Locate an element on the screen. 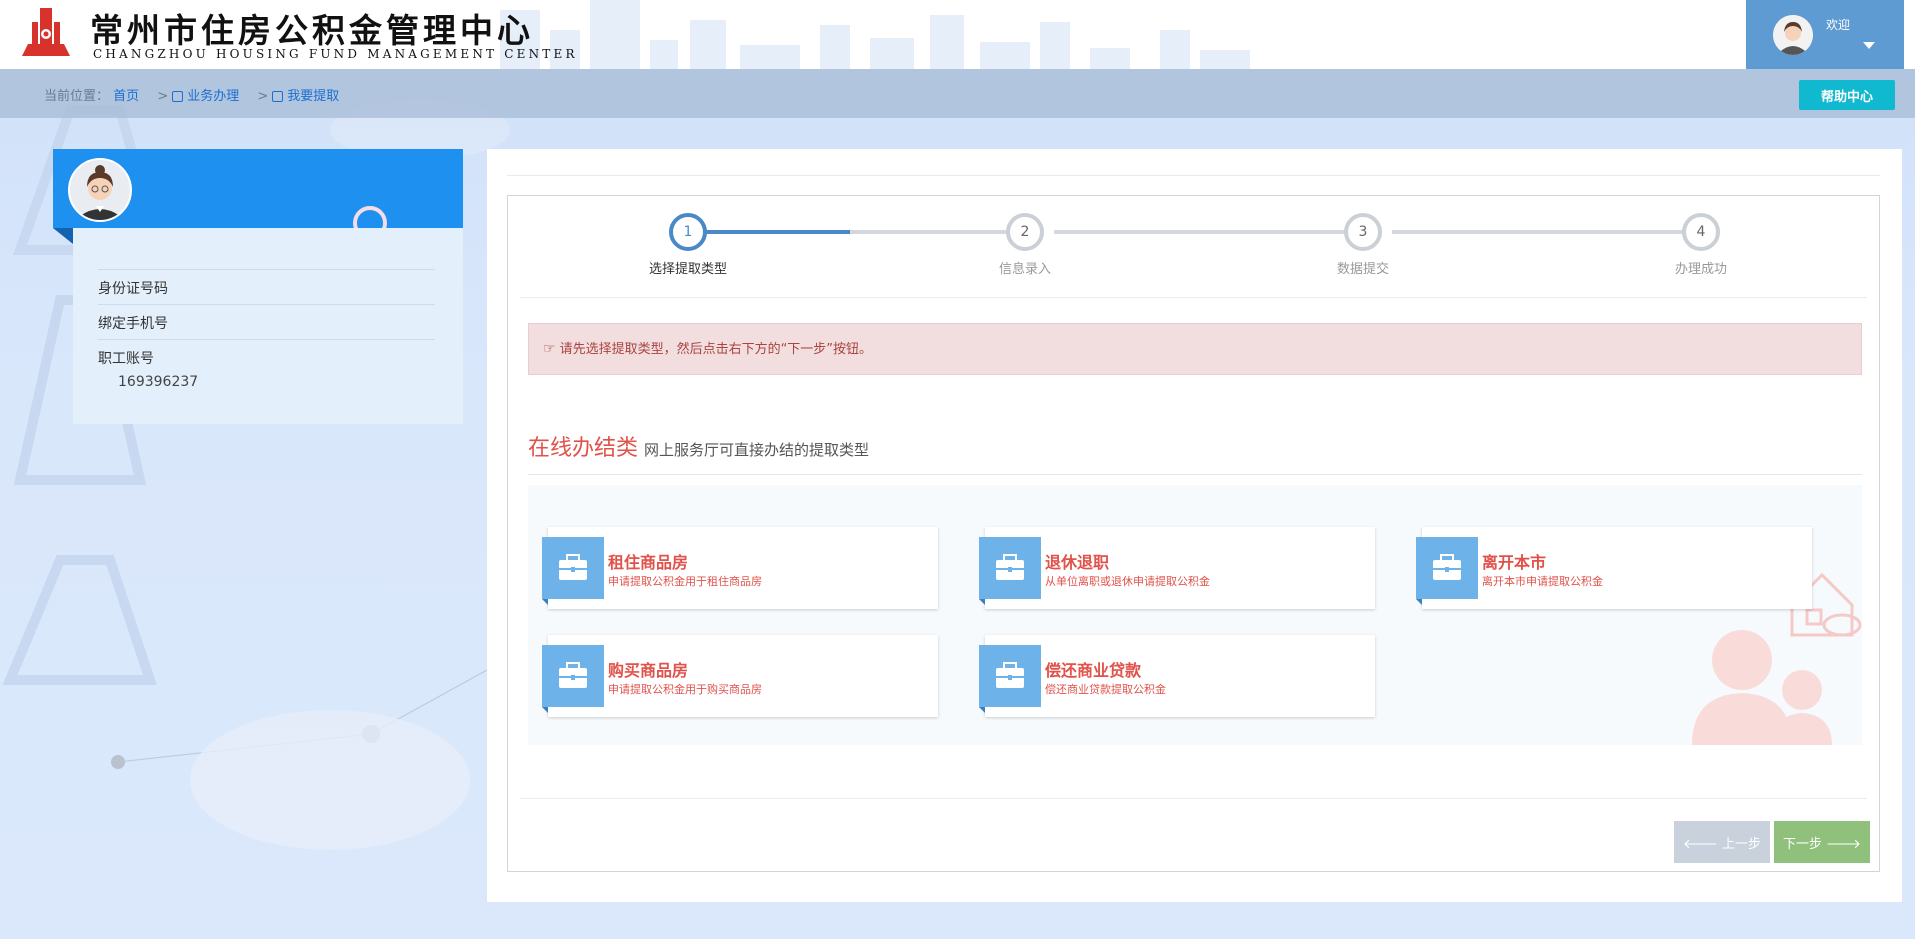 The image size is (1915, 939). prev-step-label: 上一步 is located at coordinates (1741, 844).